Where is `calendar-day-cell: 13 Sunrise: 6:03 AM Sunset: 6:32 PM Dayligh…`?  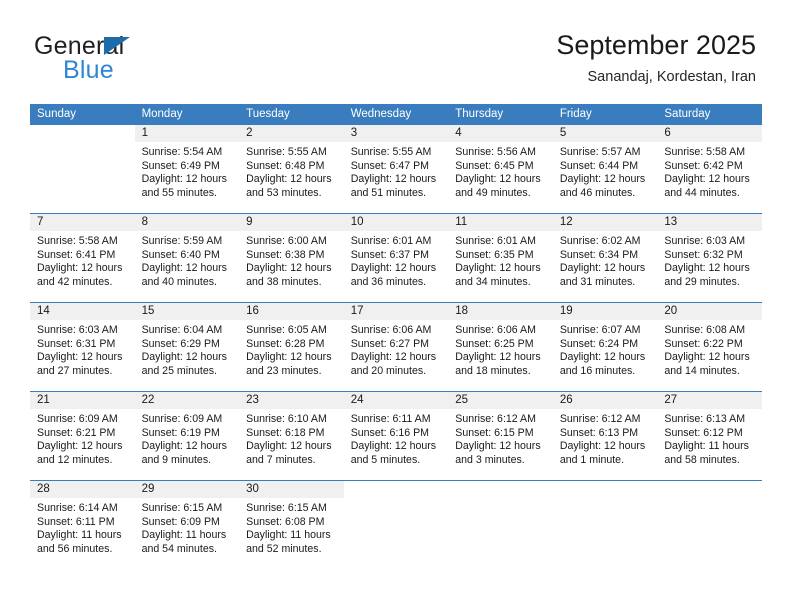 calendar-day-cell: 13 Sunrise: 6:03 AM Sunset: 6:32 PM Dayligh… is located at coordinates (709, 258).